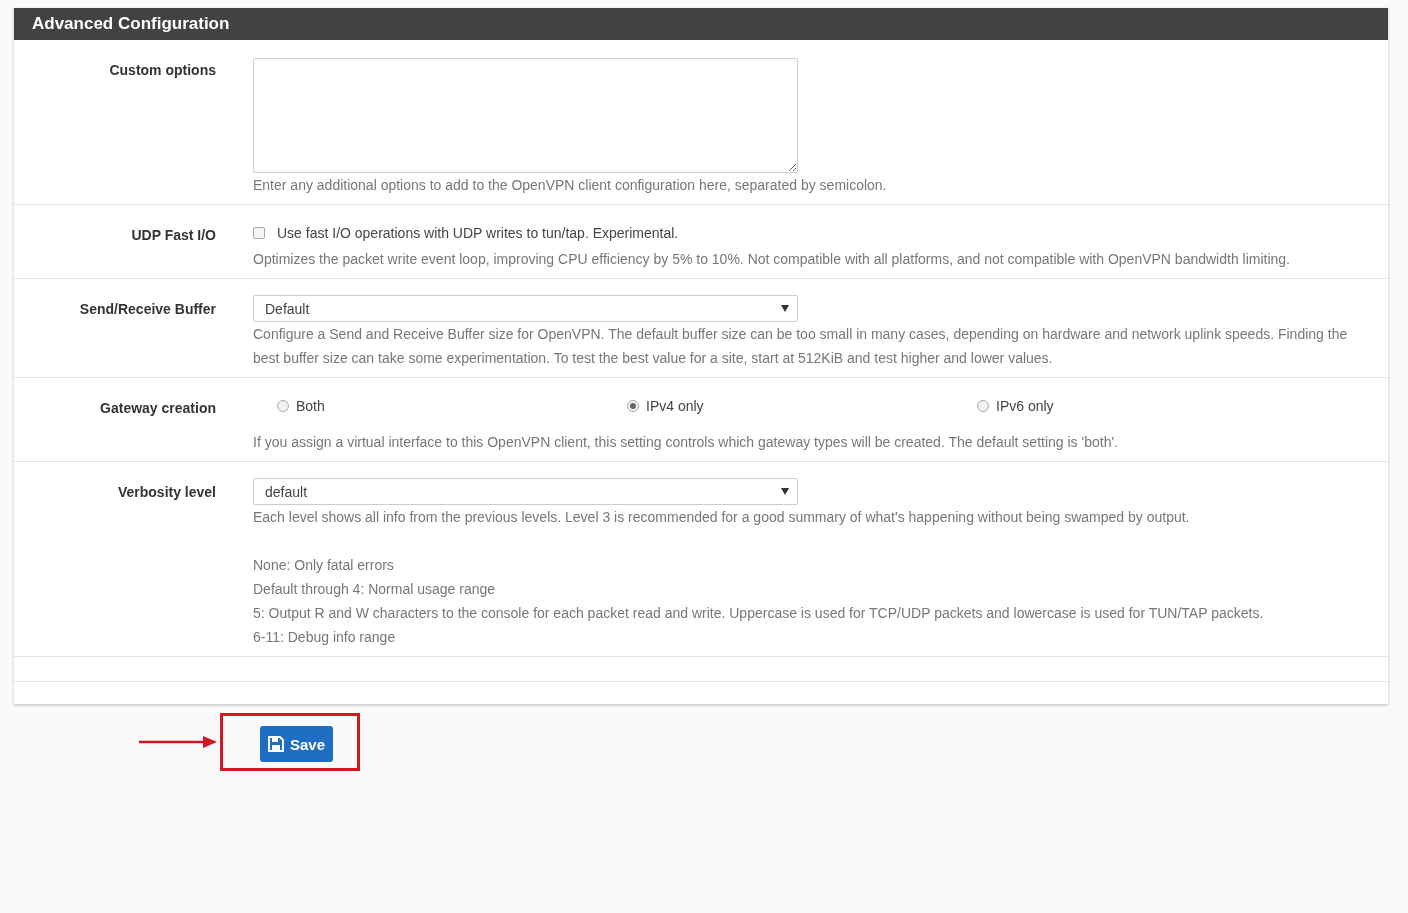 Image resolution: width=1408 pixels, height=913 pixels. Describe the element at coordinates (701, 24) in the screenshot. I see `panel-header: Advanced Configuration` at that location.